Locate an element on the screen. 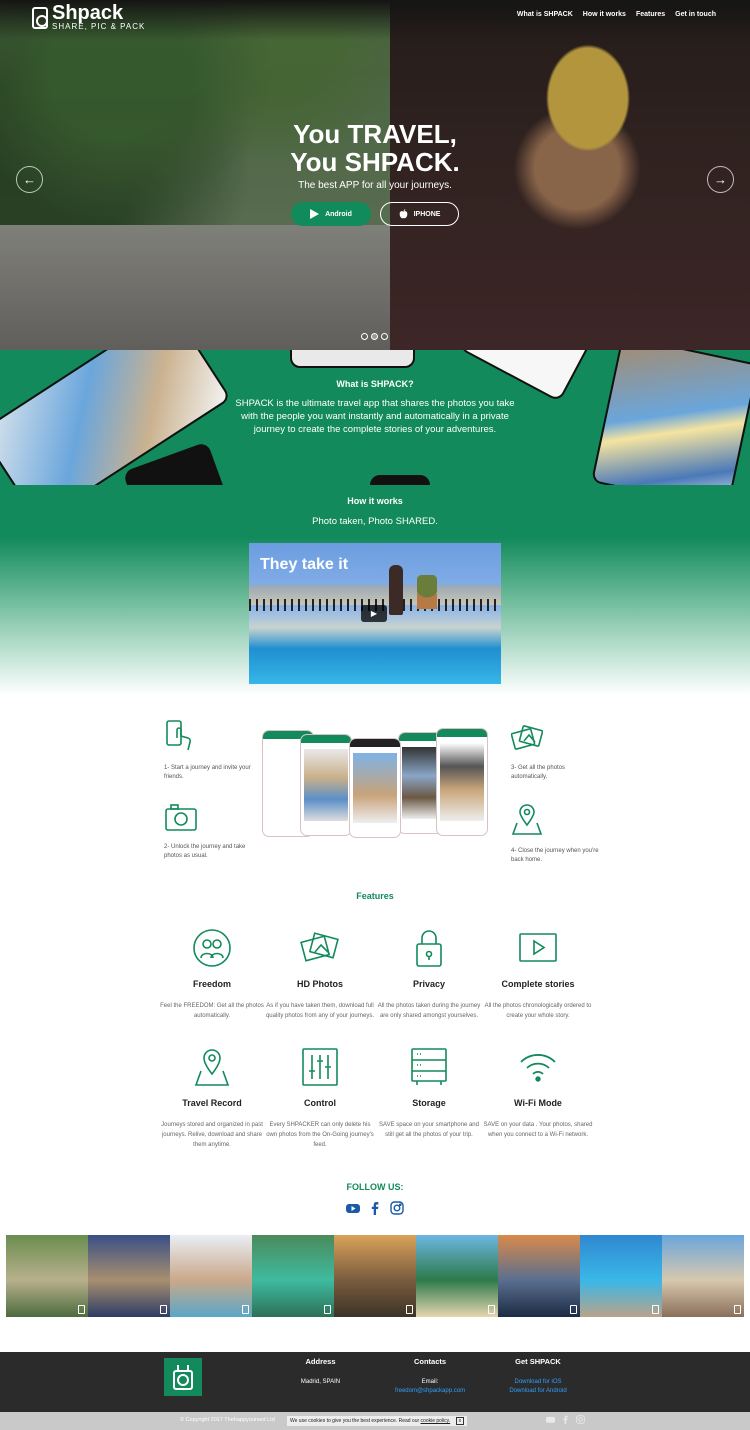  play-store-icon is located at coordinates (315, 214).